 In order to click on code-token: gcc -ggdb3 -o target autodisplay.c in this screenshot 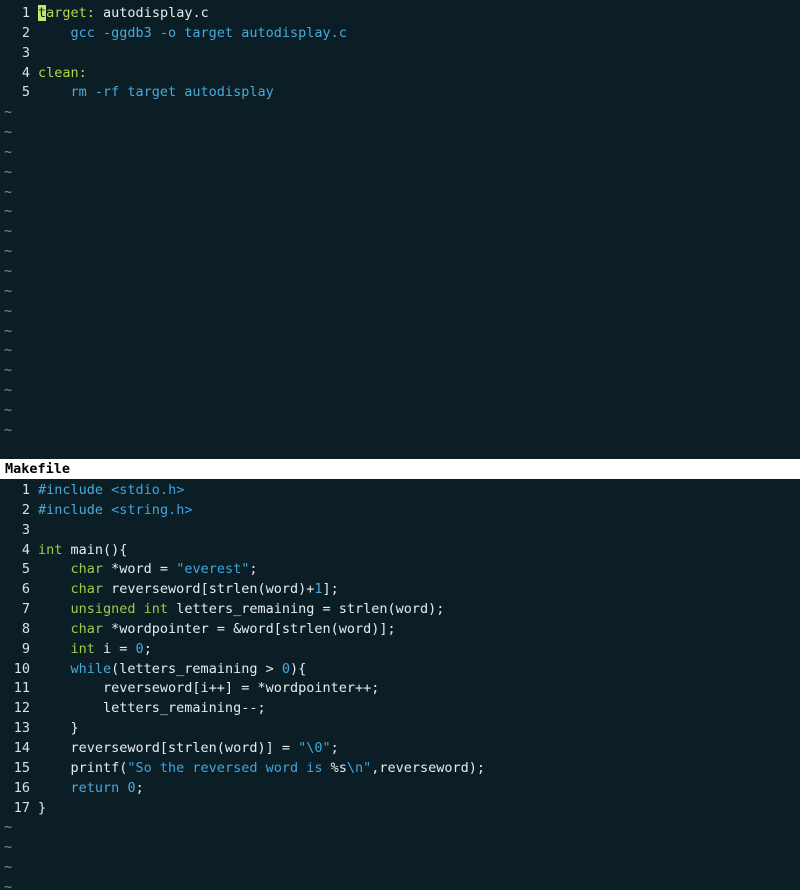, I will do `click(192, 32)`.